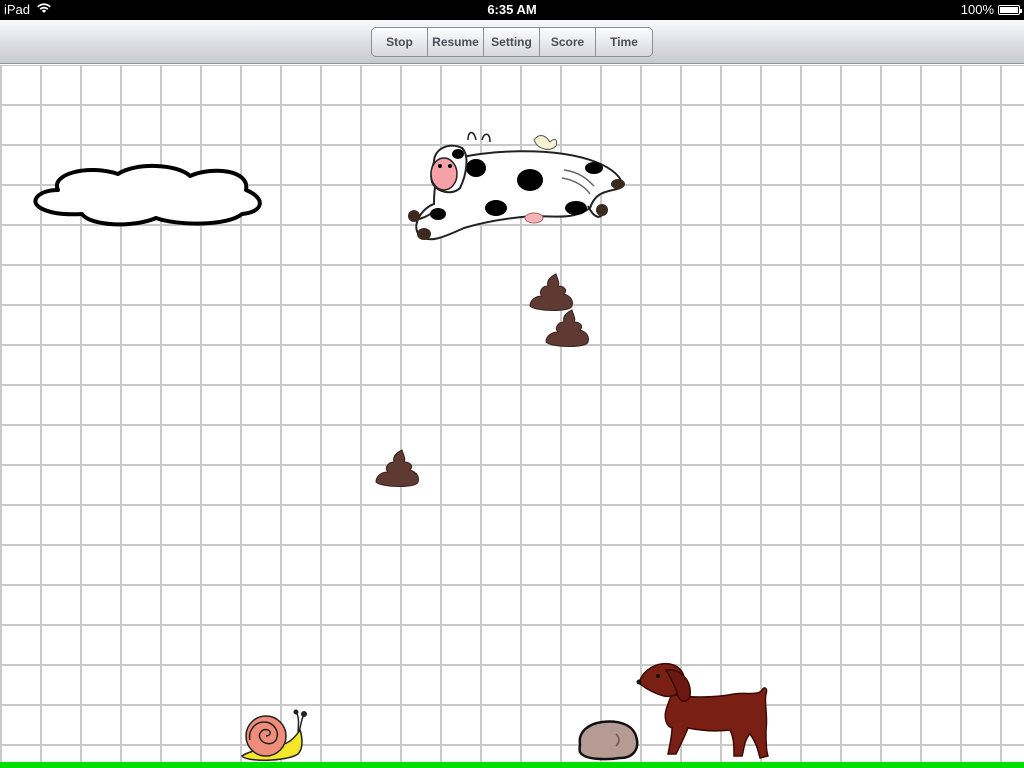 Image resolution: width=1024 pixels, height=768 pixels. What do you see at coordinates (273, 735) in the screenshot?
I see `snail-sprite` at bounding box center [273, 735].